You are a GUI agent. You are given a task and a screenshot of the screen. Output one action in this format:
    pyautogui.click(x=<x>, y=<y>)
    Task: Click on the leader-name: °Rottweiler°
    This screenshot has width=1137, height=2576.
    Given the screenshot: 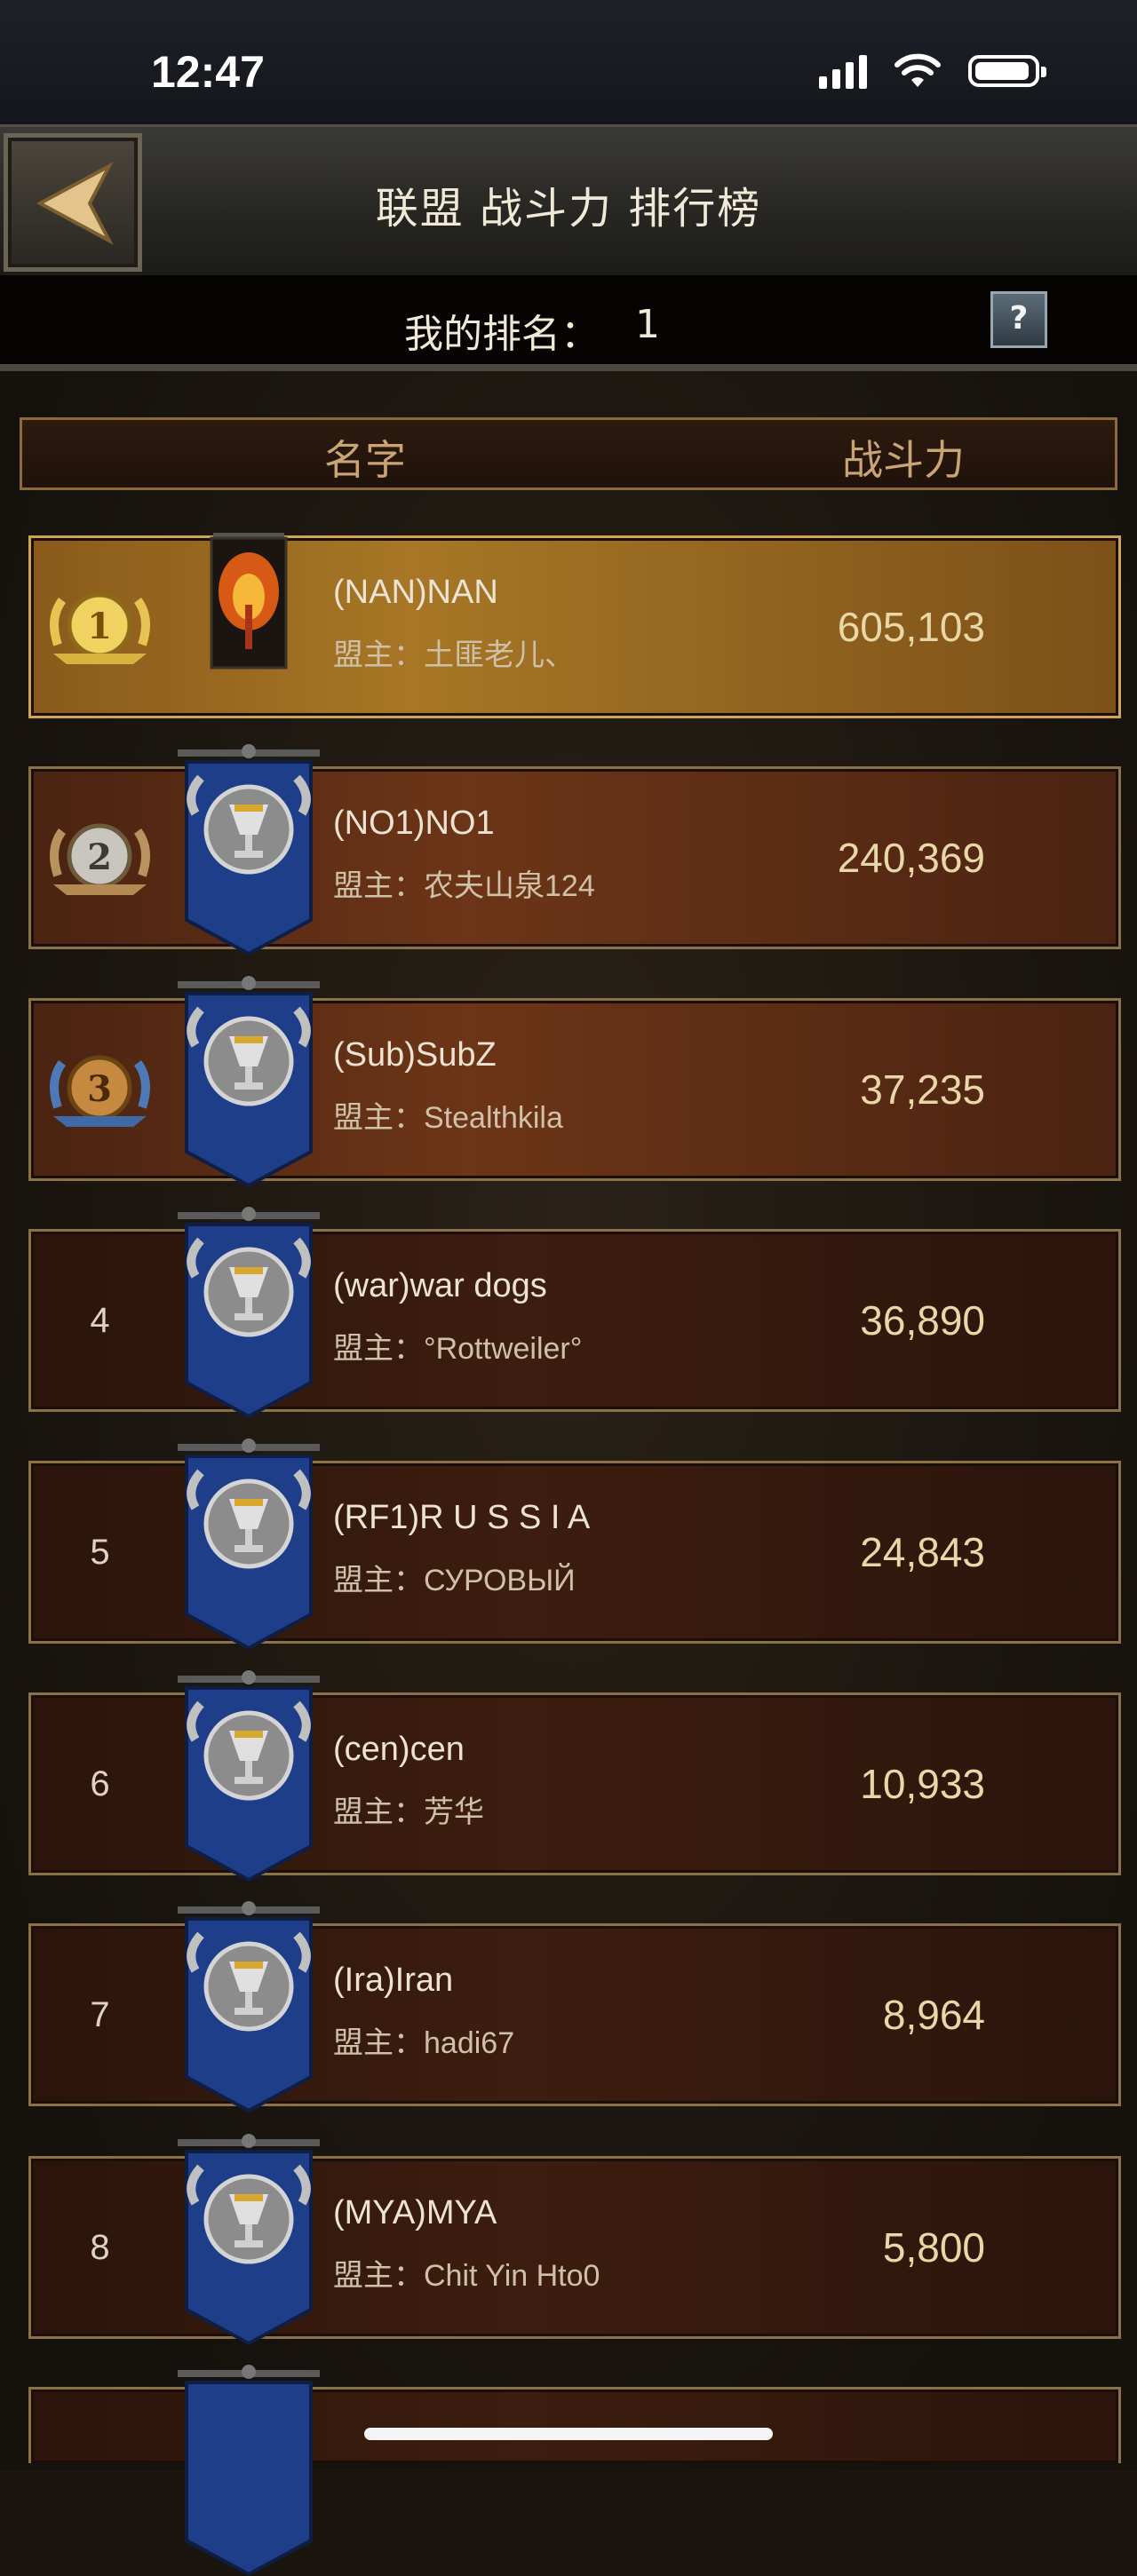 What is the action you would take?
    pyautogui.click(x=504, y=1349)
    